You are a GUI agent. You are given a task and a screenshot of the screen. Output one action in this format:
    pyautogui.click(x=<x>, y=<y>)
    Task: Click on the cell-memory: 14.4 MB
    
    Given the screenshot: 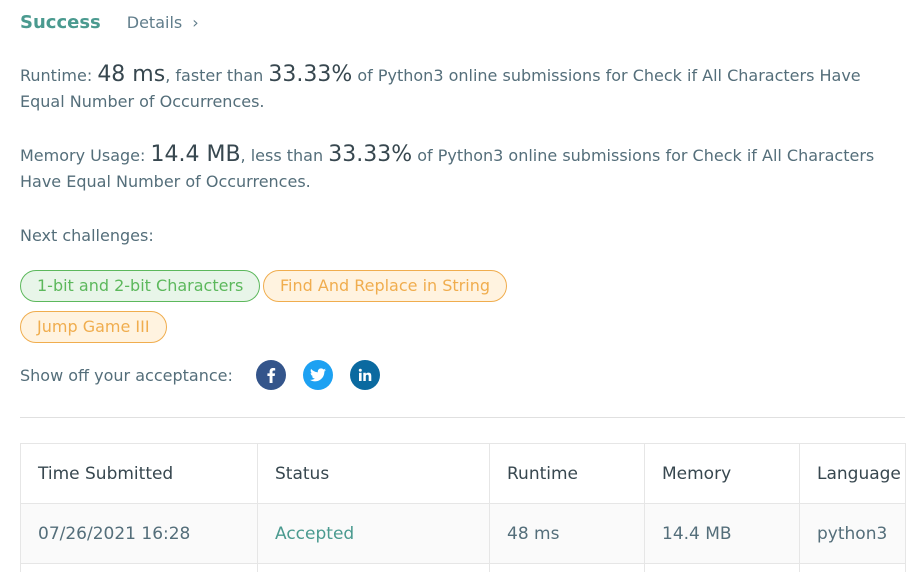 What is the action you would take?
    pyautogui.click(x=722, y=533)
    